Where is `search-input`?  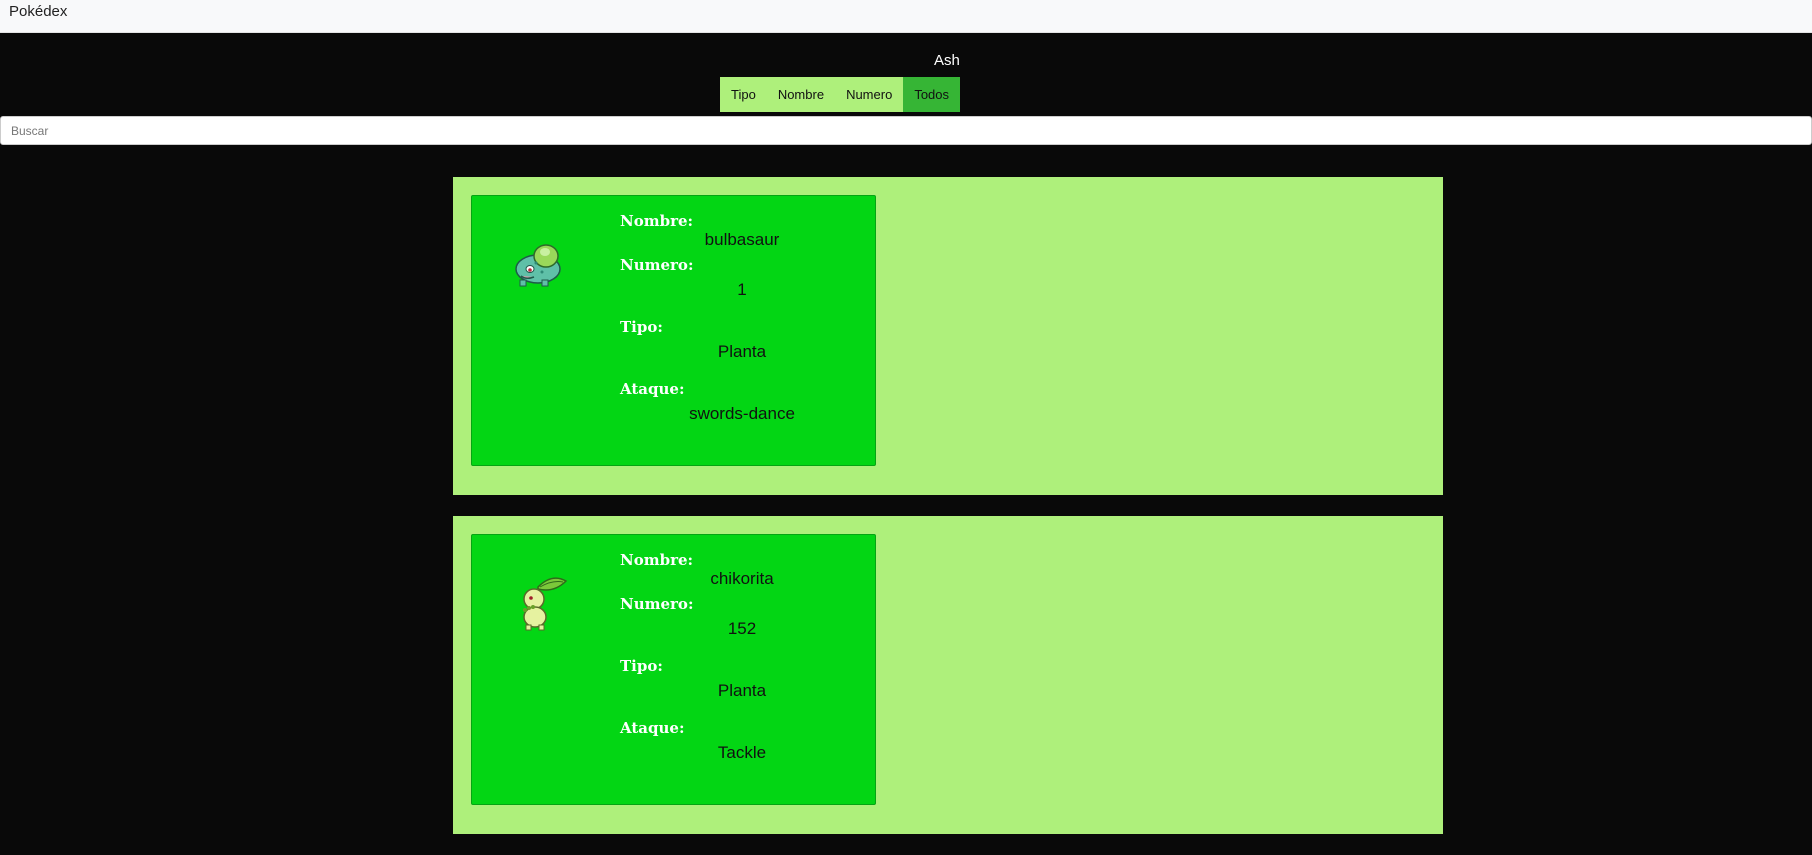 search-input is located at coordinates (906, 130).